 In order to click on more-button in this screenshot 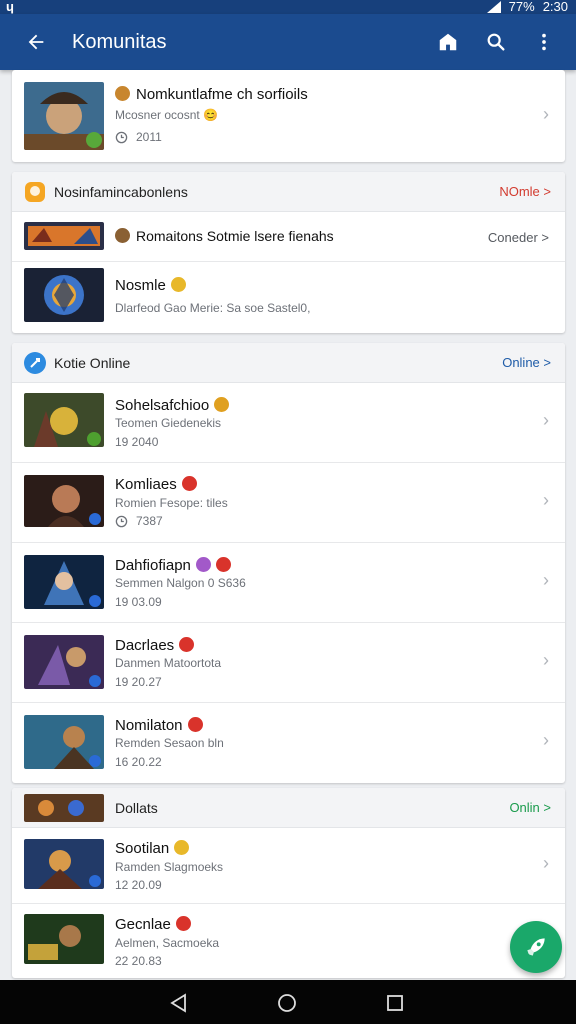, I will do `click(544, 42)`.